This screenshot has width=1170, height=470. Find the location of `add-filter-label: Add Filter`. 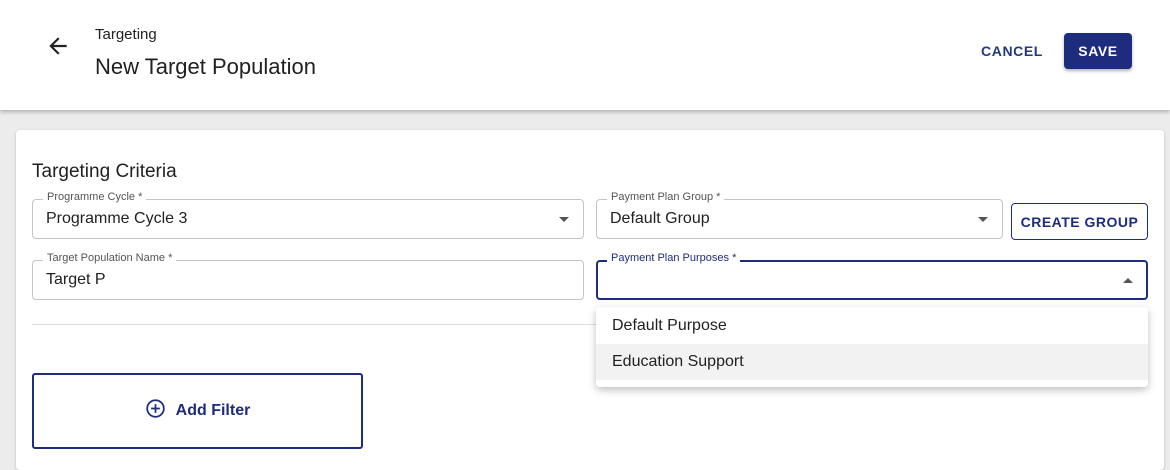

add-filter-label: Add Filter is located at coordinates (213, 410).